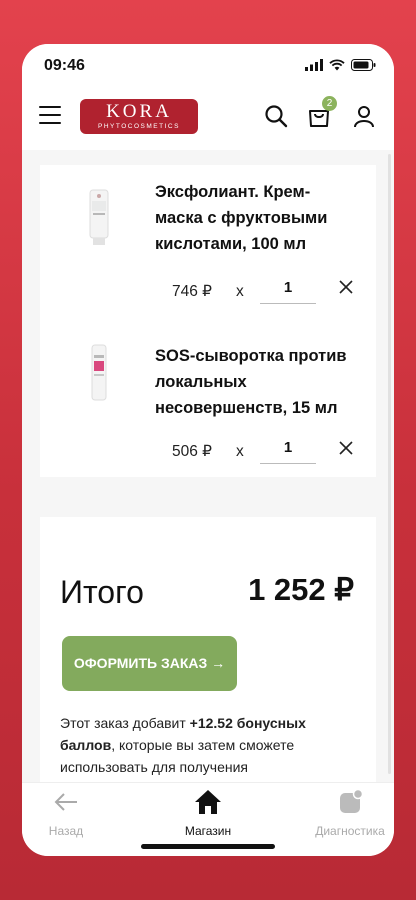 This screenshot has height=900, width=416. What do you see at coordinates (329, 103) in the screenshot?
I see `cart-count-badge: 2` at bounding box center [329, 103].